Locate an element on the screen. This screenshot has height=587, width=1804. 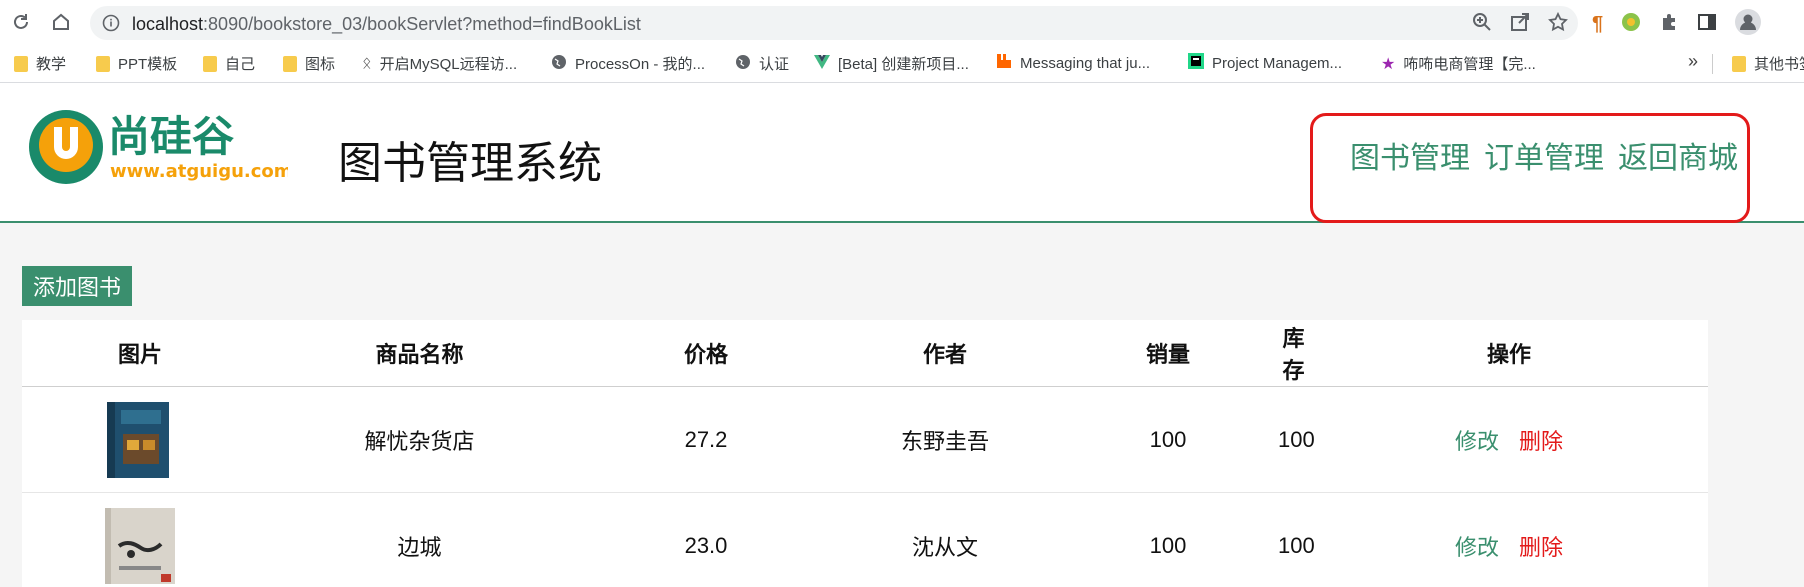
reload-icon is located at coordinates (21, 22).